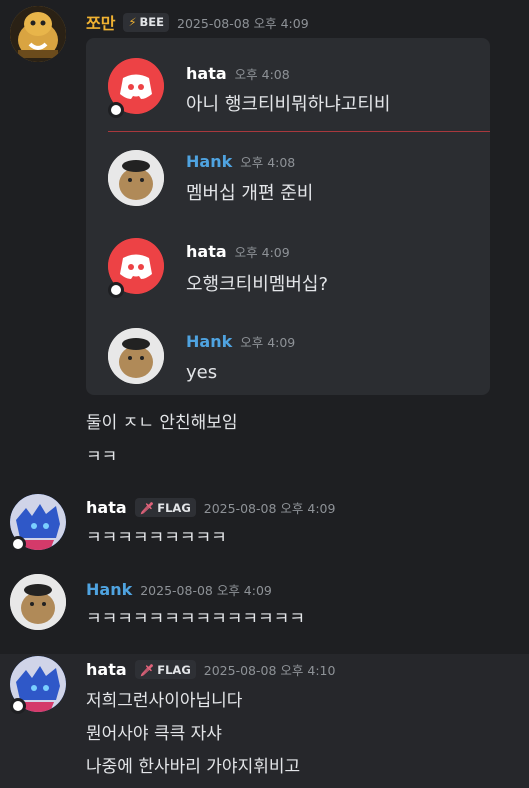 The height and width of the screenshot is (788, 529). What do you see at coordinates (288, 104) in the screenshot?
I see `embed-text: 아니 행크티비뭐하냐고티비` at bounding box center [288, 104].